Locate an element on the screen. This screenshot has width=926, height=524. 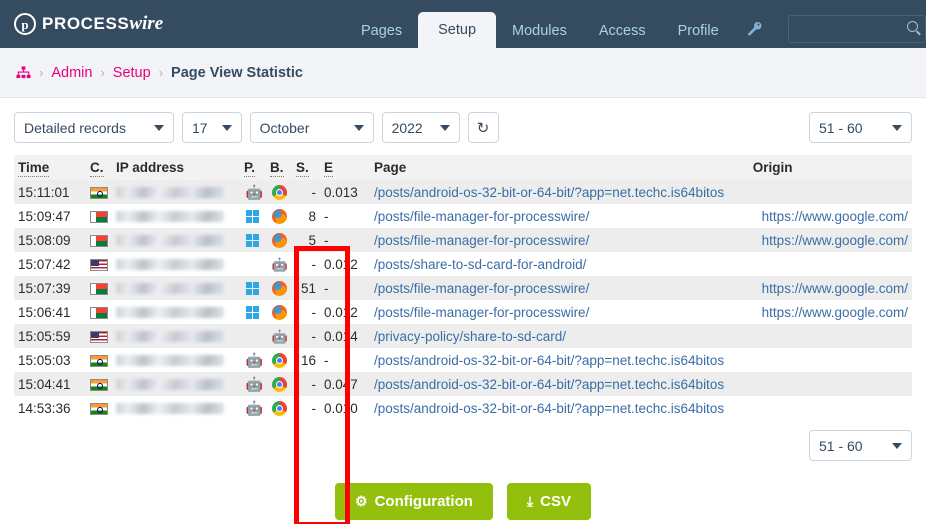
breadcrumb-item-admin: Admin is located at coordinates (71, 73).